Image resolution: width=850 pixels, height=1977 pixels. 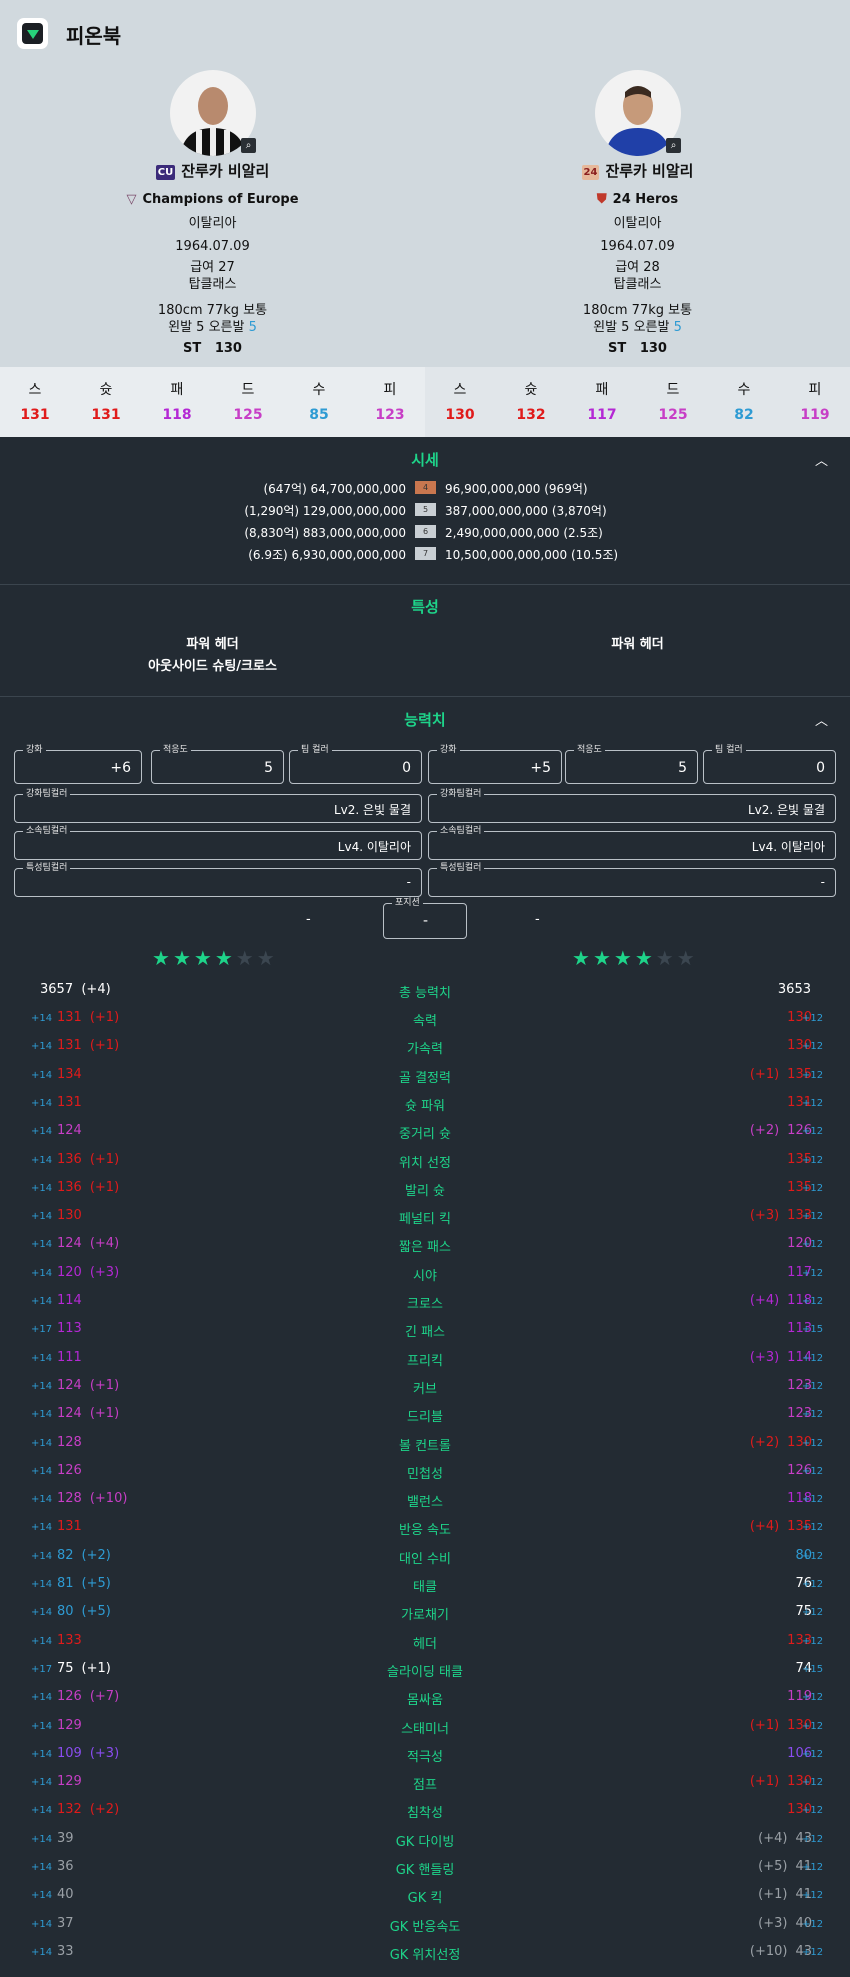 I want to click on position-right-value: -, so click(x=537, y=919).